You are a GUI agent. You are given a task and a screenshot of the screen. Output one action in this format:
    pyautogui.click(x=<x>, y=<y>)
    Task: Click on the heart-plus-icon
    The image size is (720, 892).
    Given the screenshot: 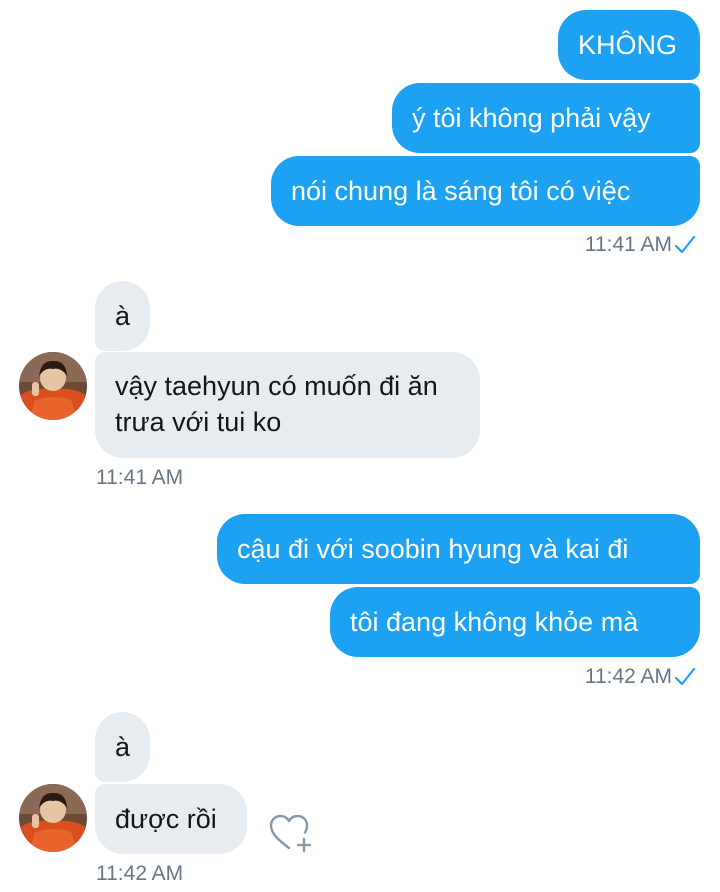 What is the action you would take?
    pyautogui.click(x=291, y=833)
    